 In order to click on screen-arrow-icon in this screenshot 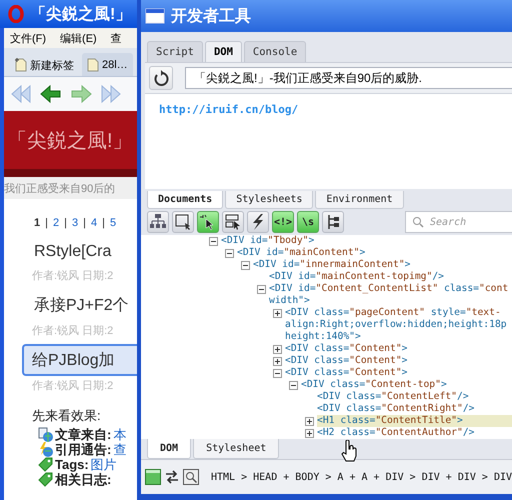, I will do `click(183, 222)`.